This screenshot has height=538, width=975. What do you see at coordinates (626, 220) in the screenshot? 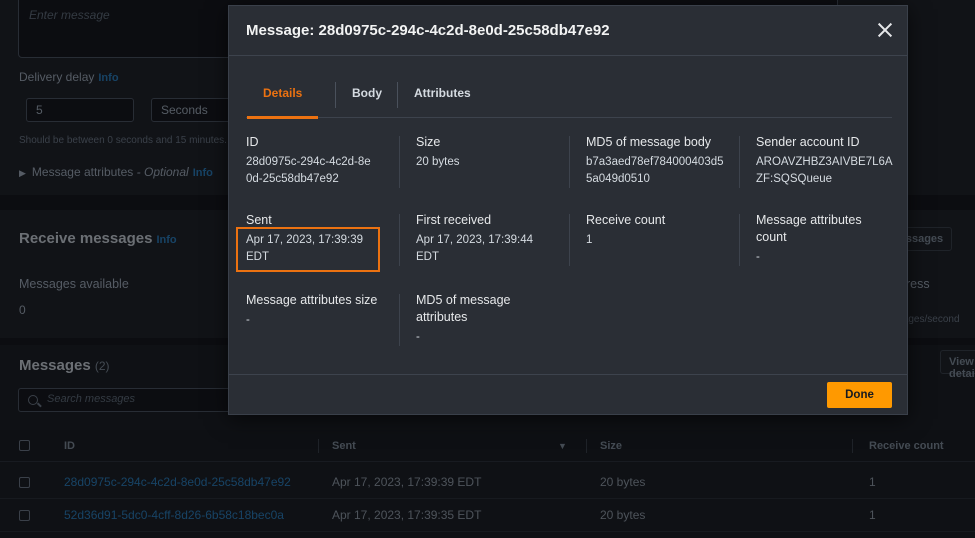
I see `field-label: Receive count` at bounding box center [626, 220].